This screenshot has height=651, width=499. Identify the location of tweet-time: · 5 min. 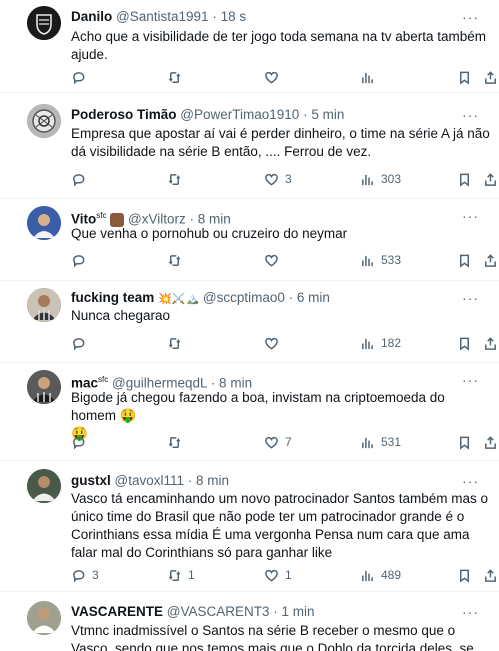
(323, 114).